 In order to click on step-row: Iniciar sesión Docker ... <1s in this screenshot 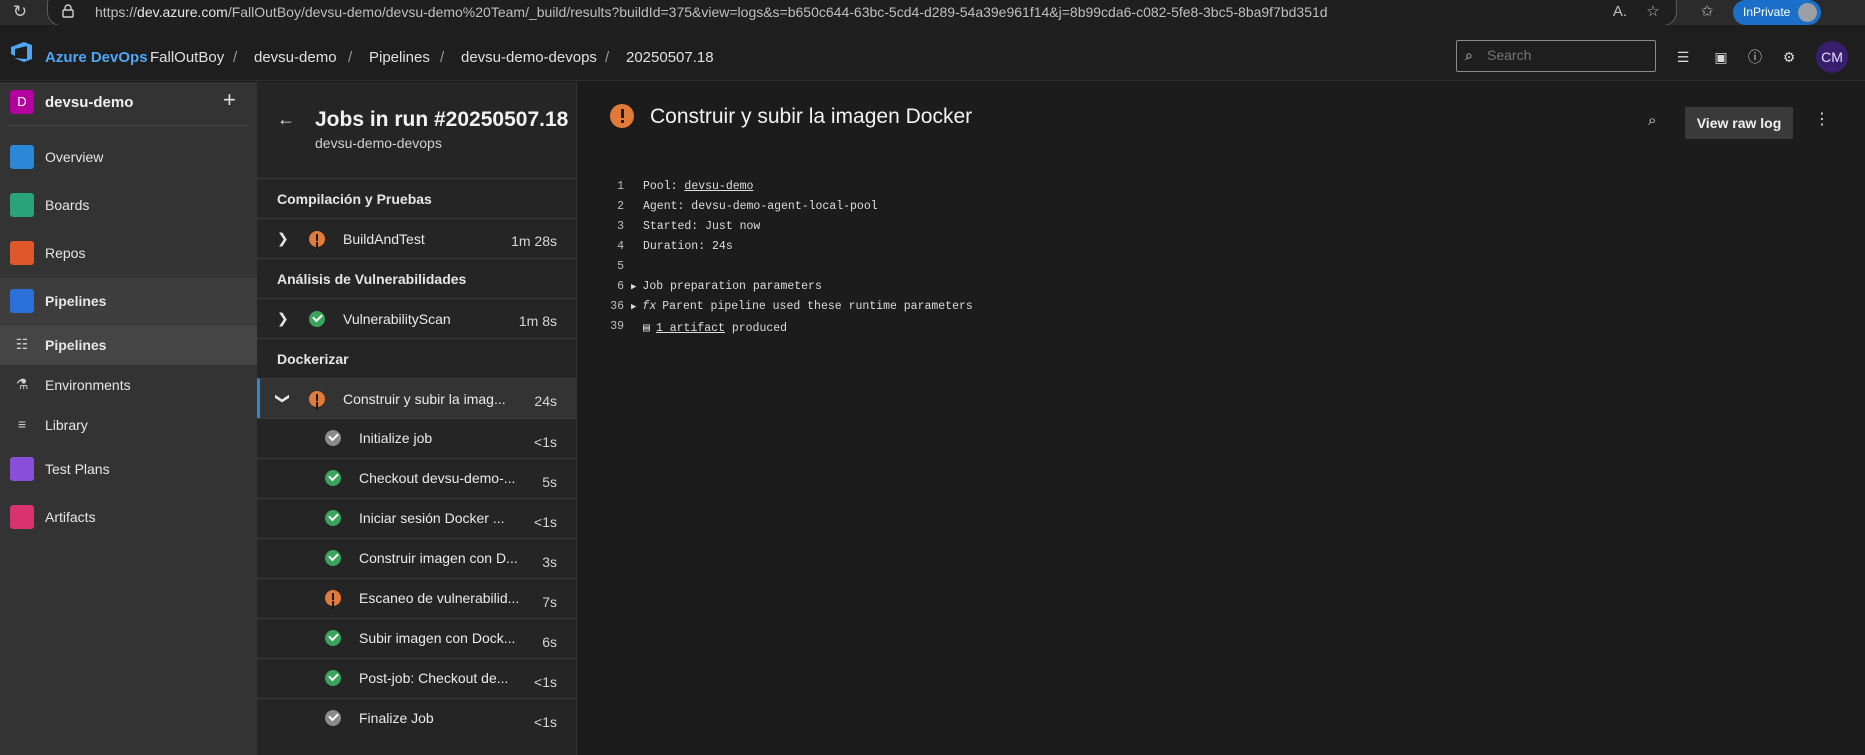, I will do `click(416, 518)`.